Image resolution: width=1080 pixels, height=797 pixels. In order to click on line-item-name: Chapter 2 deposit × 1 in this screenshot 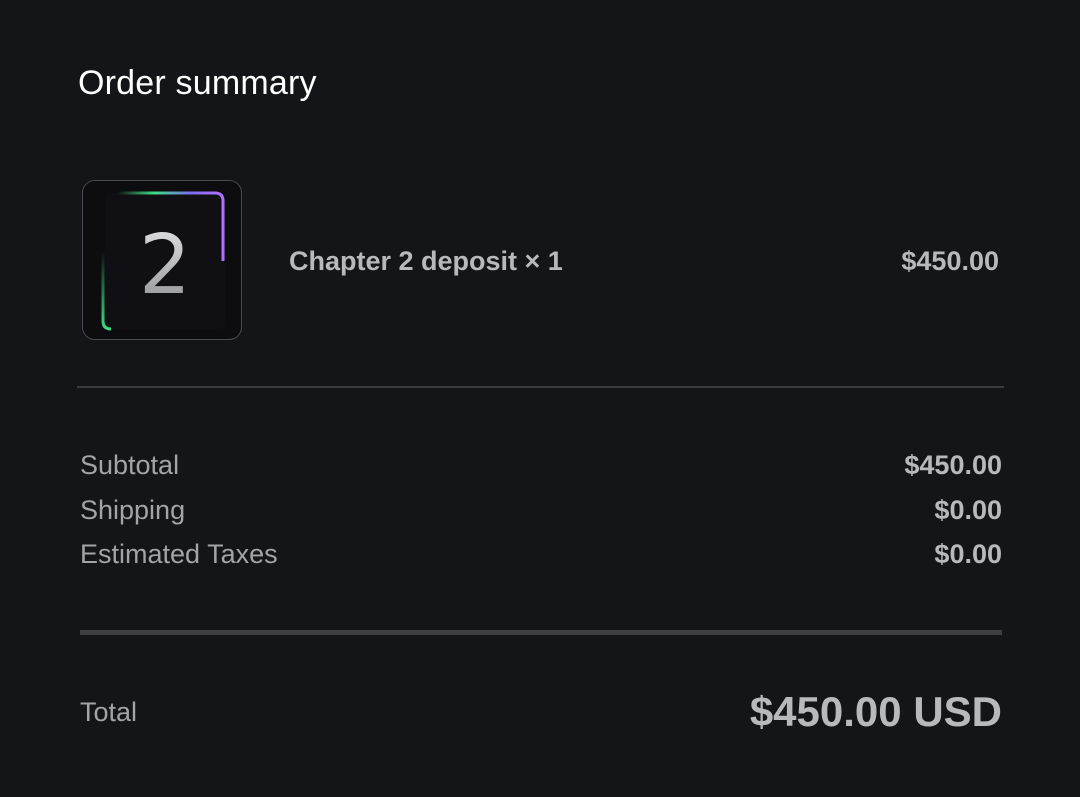, I will do `click(426, 261)`.